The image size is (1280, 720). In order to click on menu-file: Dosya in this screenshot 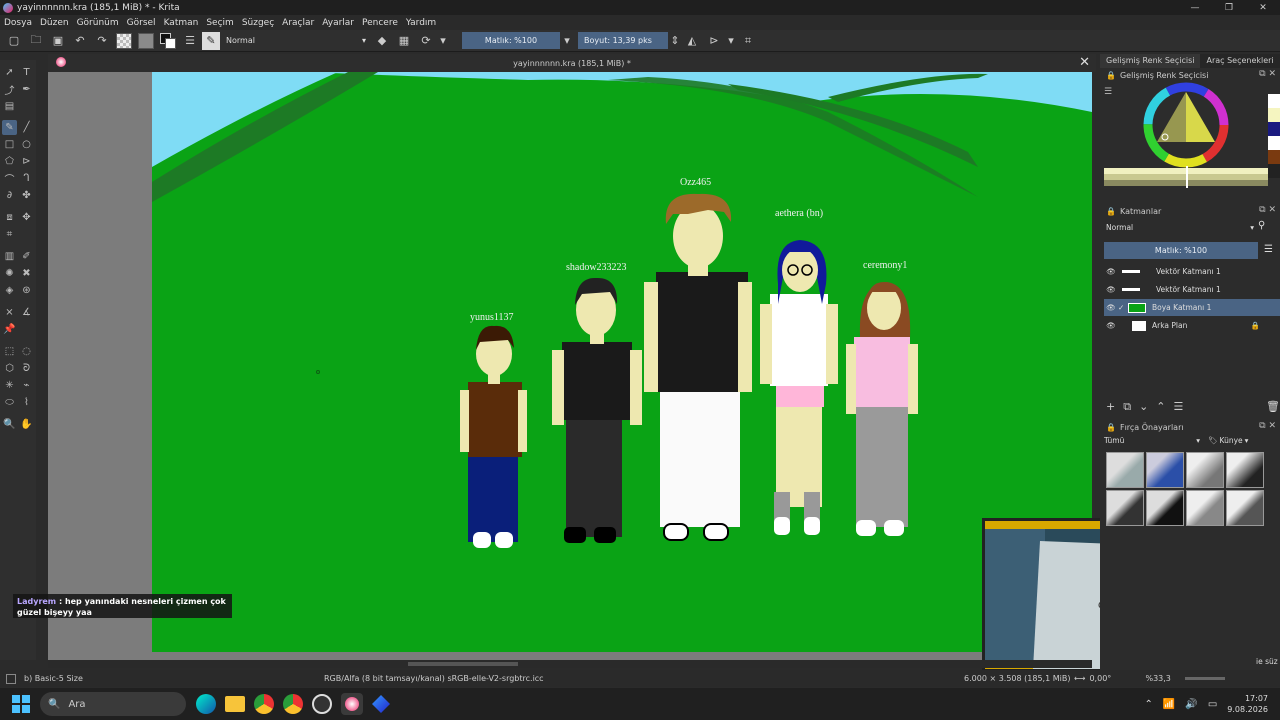, I will do `click(18, 23)`.